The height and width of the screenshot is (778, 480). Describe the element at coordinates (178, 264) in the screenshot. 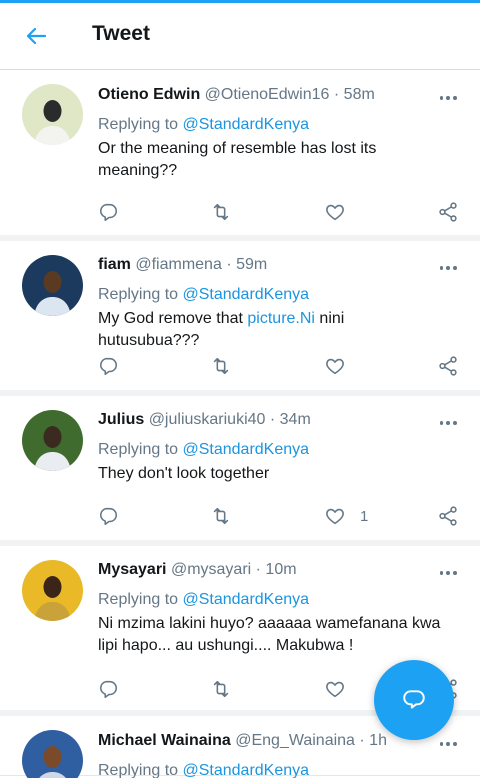

I see `user-handle: @fiammena` at that location.